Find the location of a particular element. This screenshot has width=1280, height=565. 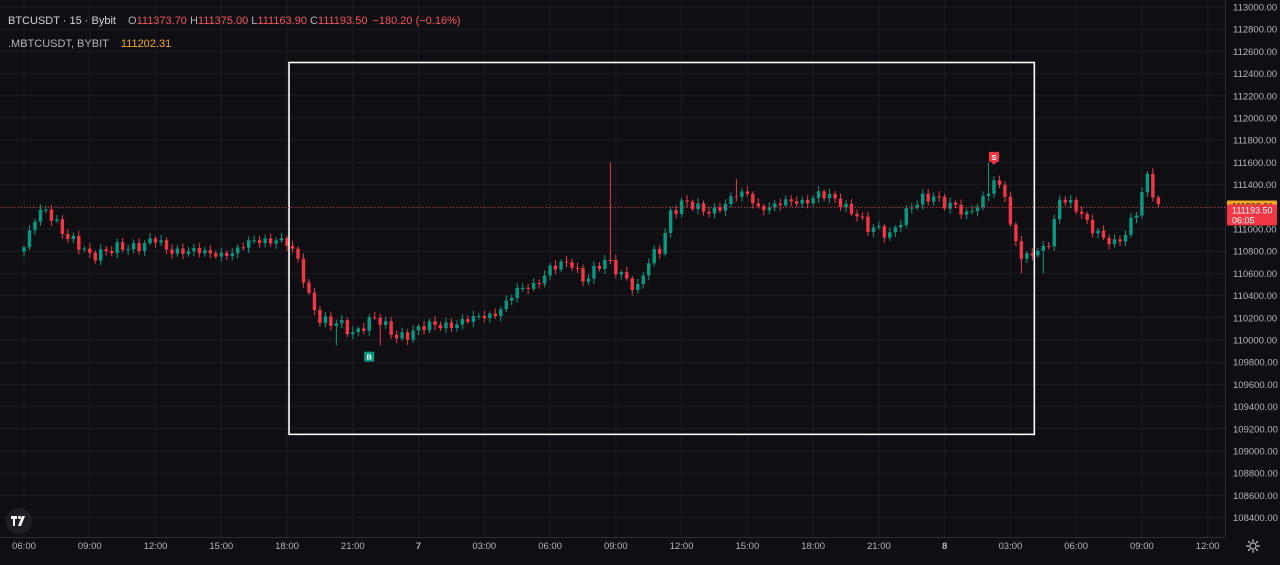

sell-marker-pointer is located at coordinates (993, 163).